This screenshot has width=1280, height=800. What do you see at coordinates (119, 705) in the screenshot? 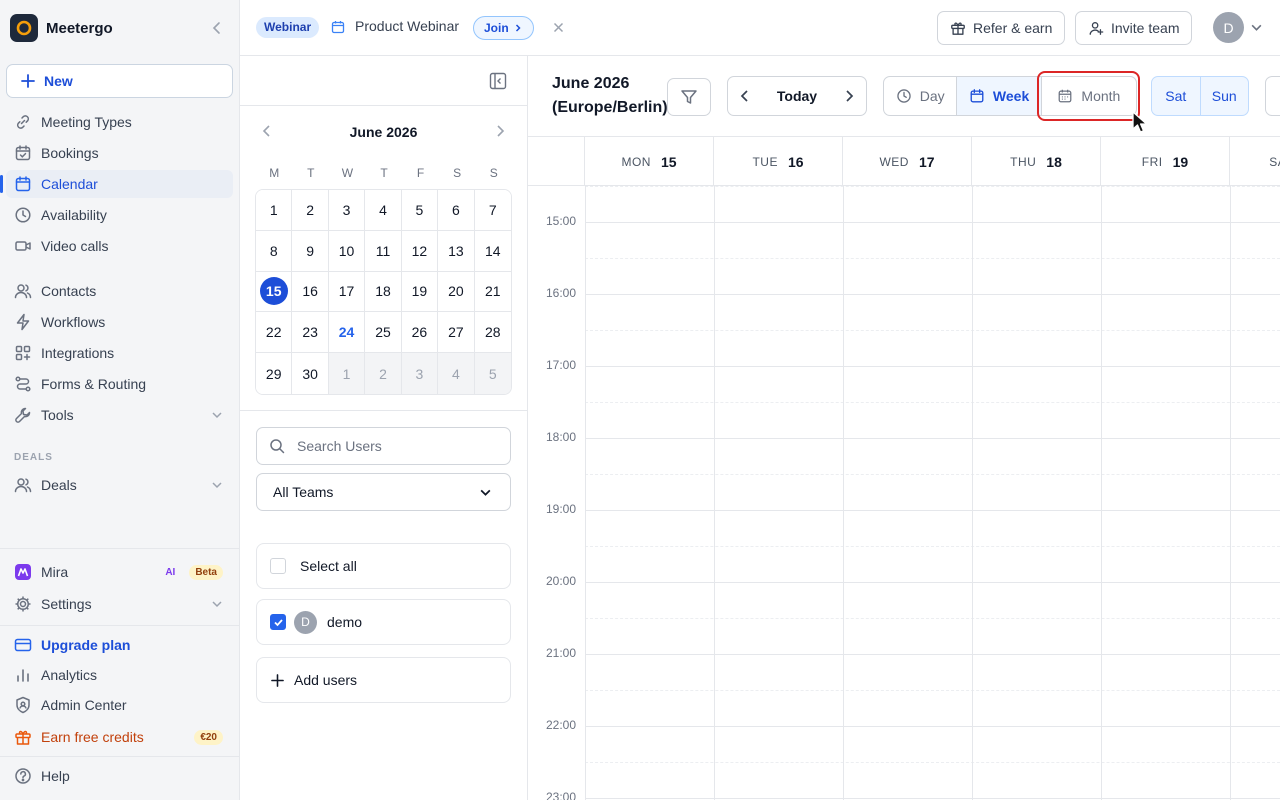
I see `sidebar-item-admin-center: Admin Center` at bounding box center [119, 705].